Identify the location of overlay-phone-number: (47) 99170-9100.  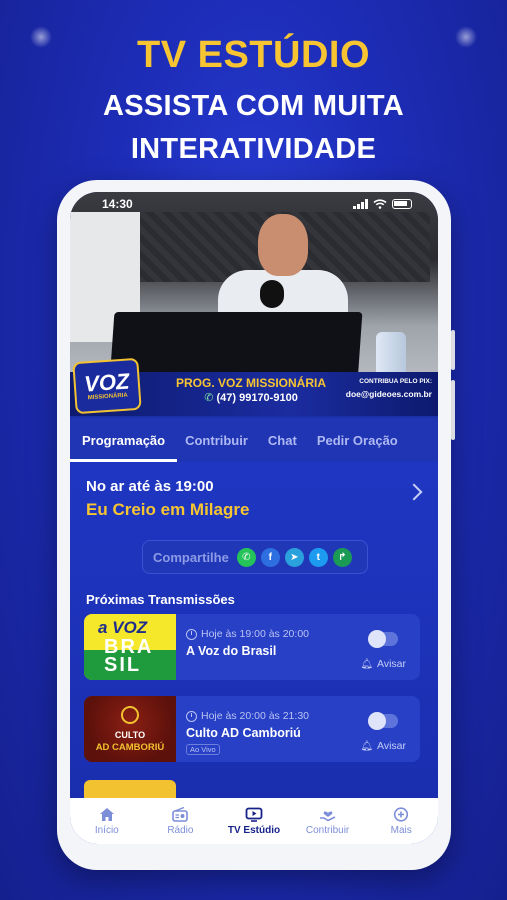
(257, 398).